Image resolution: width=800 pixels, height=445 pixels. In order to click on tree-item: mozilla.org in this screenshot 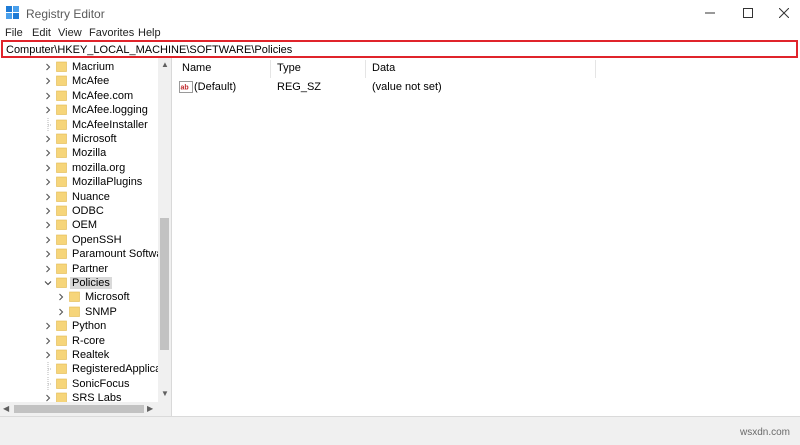, I will do `click(80, 168)`.